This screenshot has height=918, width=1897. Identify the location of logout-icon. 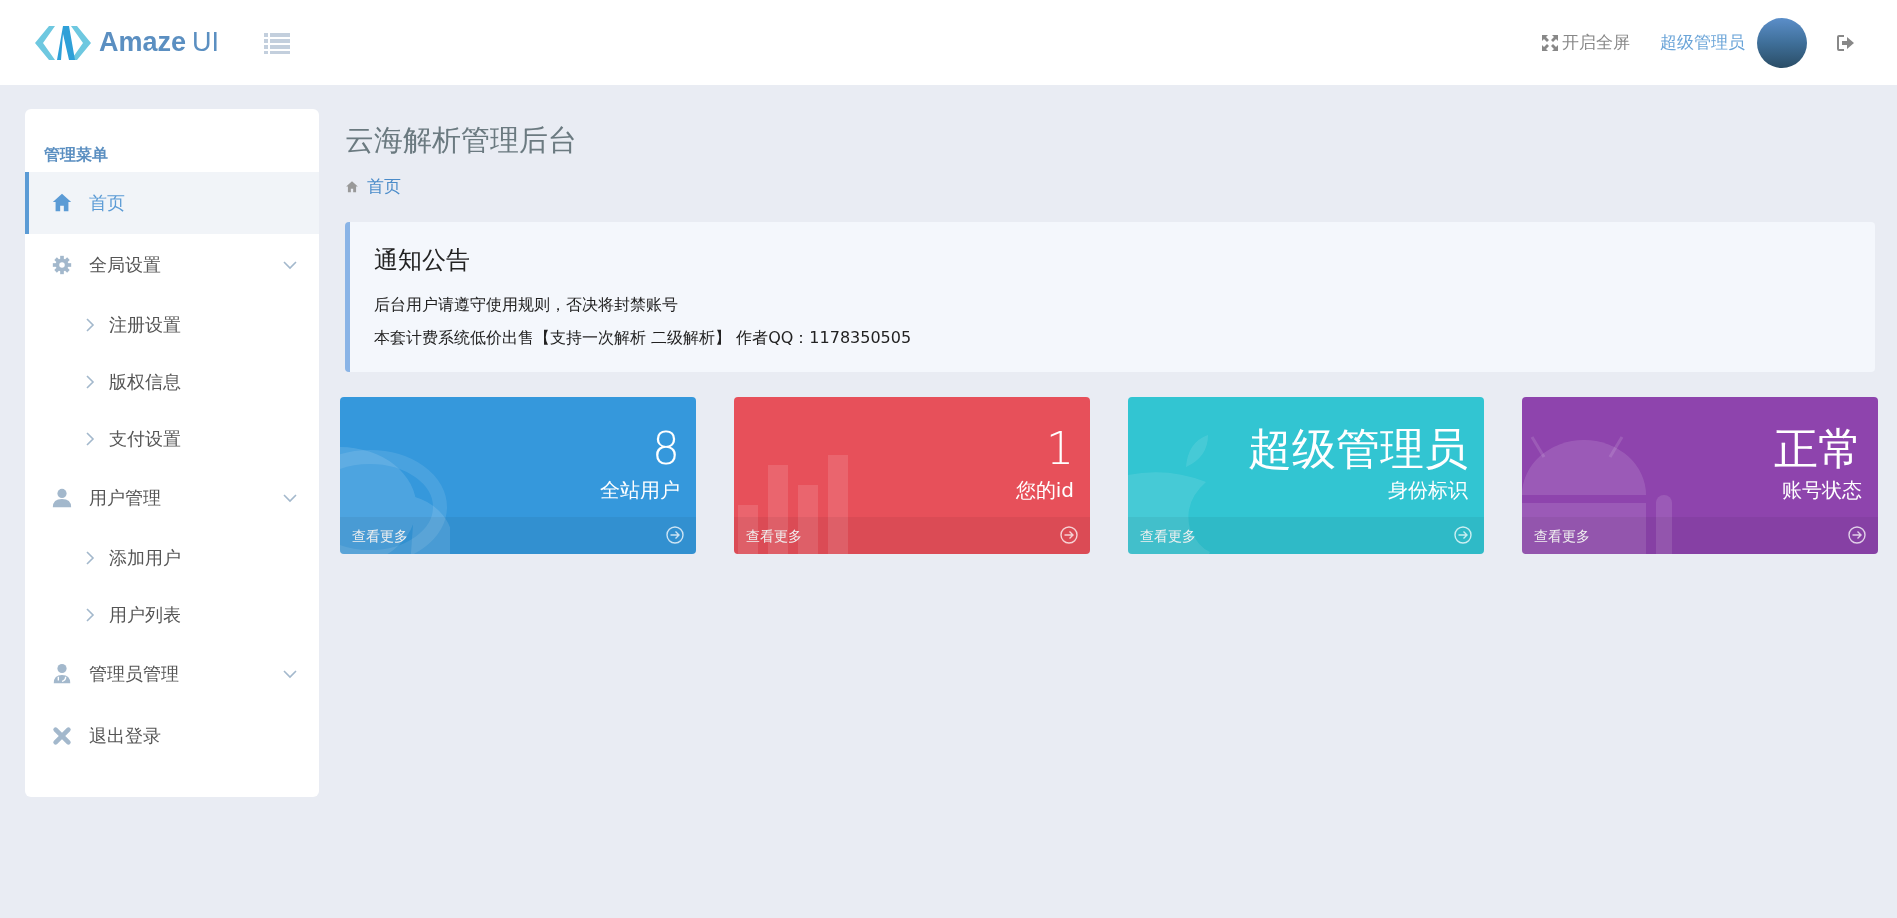
(1846, 42).